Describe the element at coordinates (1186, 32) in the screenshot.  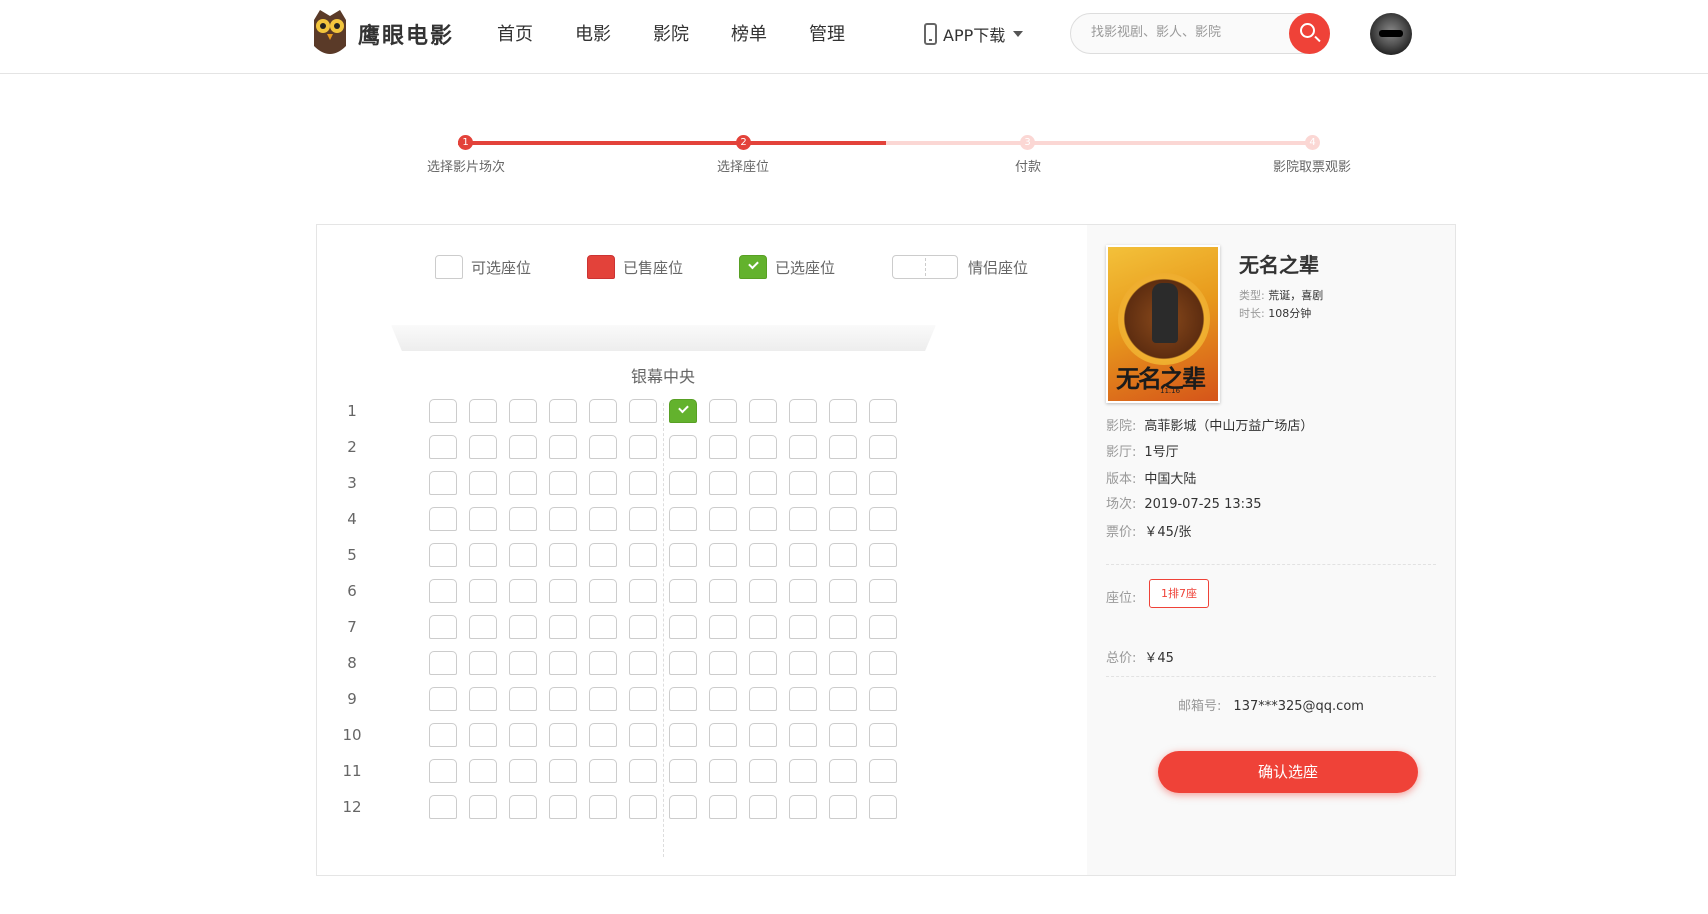
I see `search-input` at that location.